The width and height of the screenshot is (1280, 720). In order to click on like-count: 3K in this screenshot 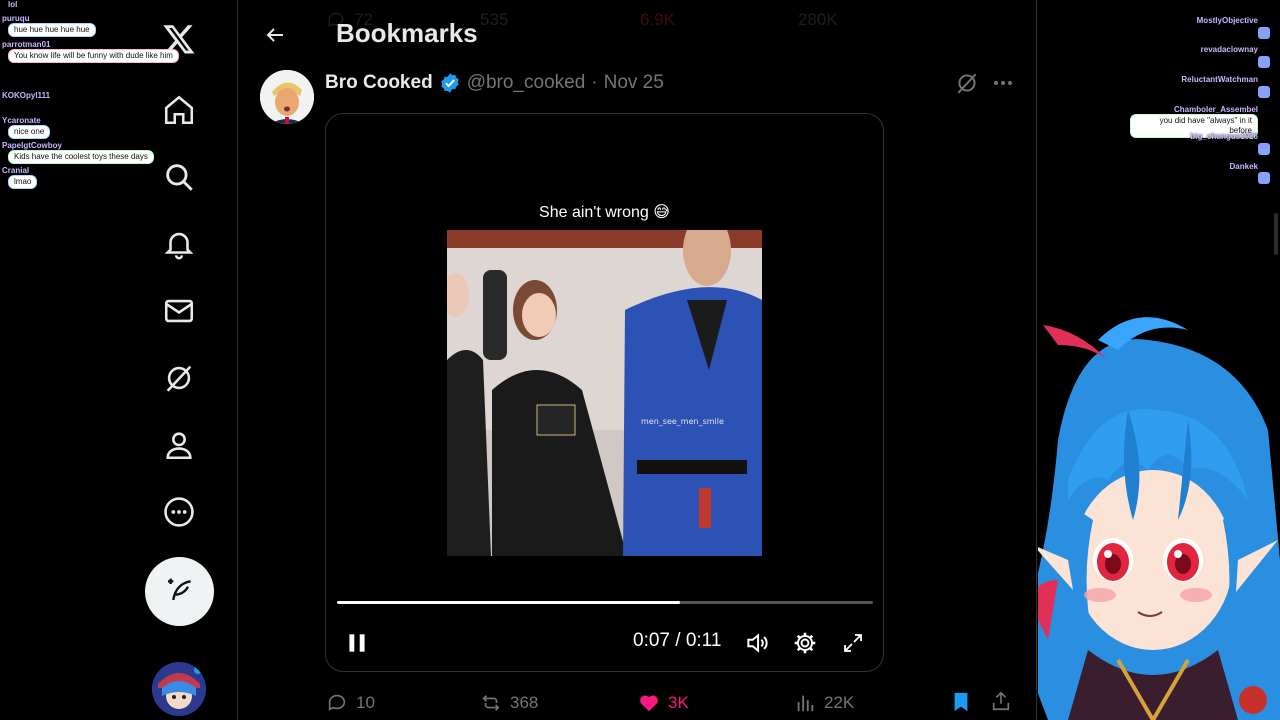, I will do `click(678, 702)`.